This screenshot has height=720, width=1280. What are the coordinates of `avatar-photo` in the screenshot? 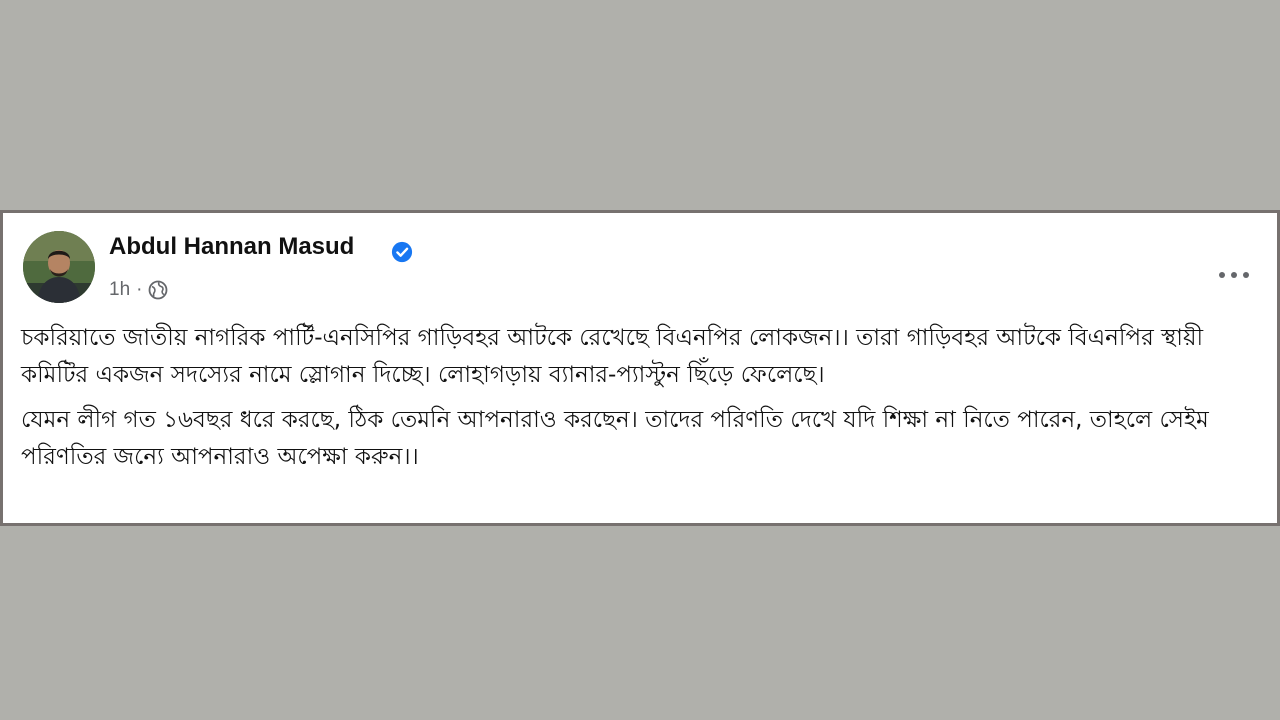 It's located at (59, 267).